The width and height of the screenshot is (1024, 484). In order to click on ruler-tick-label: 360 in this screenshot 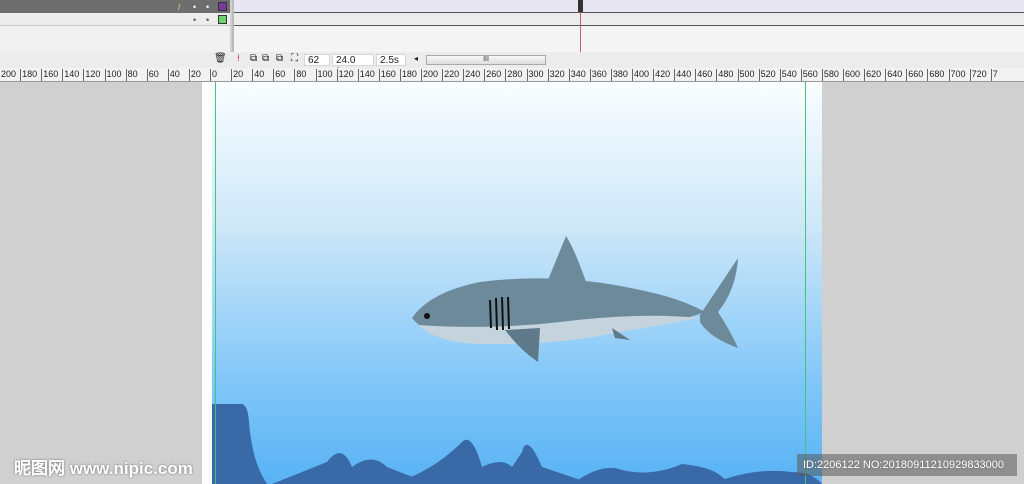, I will do `click(598, 75)`.